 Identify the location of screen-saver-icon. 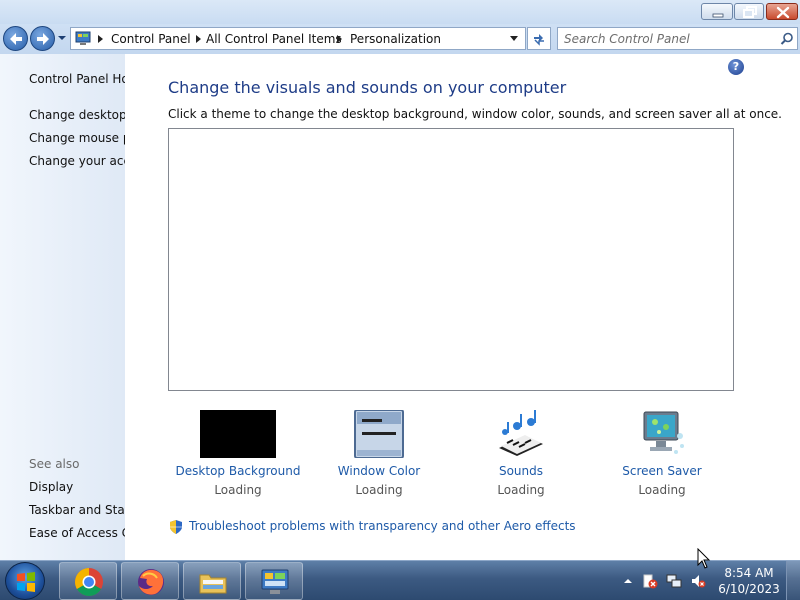
(662, 434).